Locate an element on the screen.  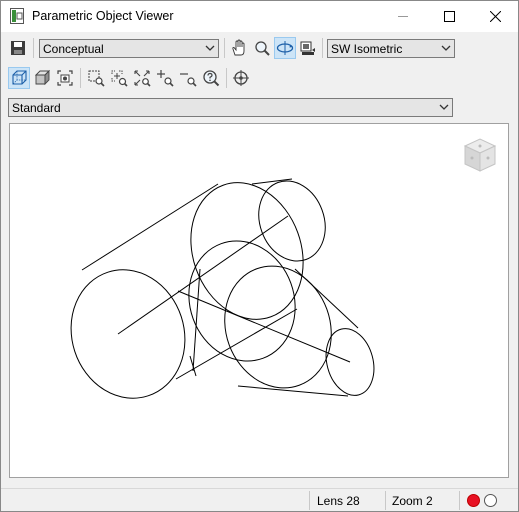
zoom-help-icon is located at coordinates (211, 78).